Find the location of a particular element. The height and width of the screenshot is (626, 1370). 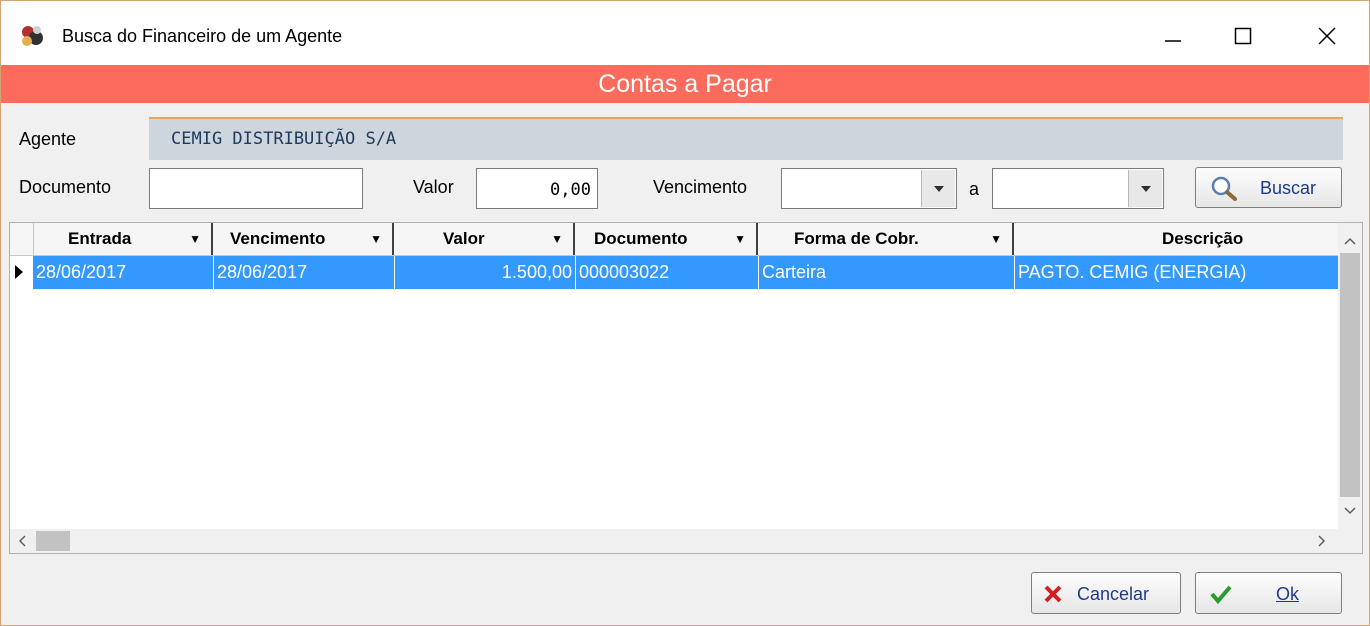

app-icon is located at coordinates (32, 36).